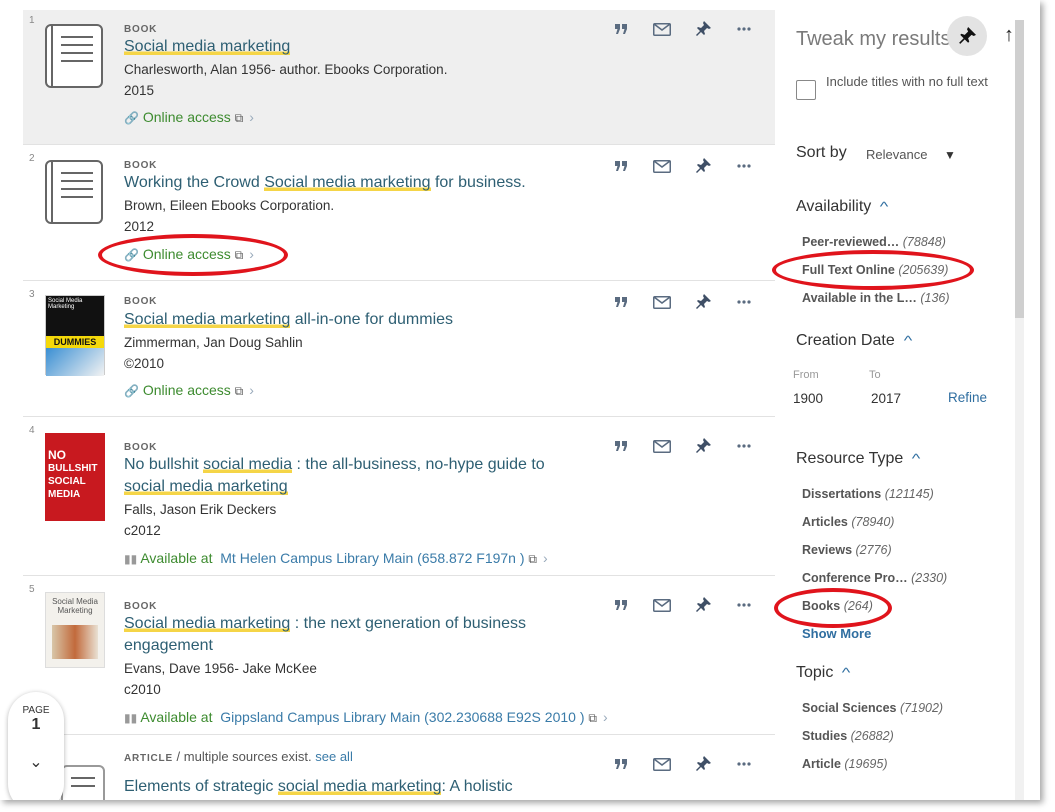 Image resolution: width=1055 pixels, height=812 pixels. What do you see at coordinates (75, 630) in the screenshot?
I see `book-cover-evans: Social Media Marketing` at bounding box center [75, 630].